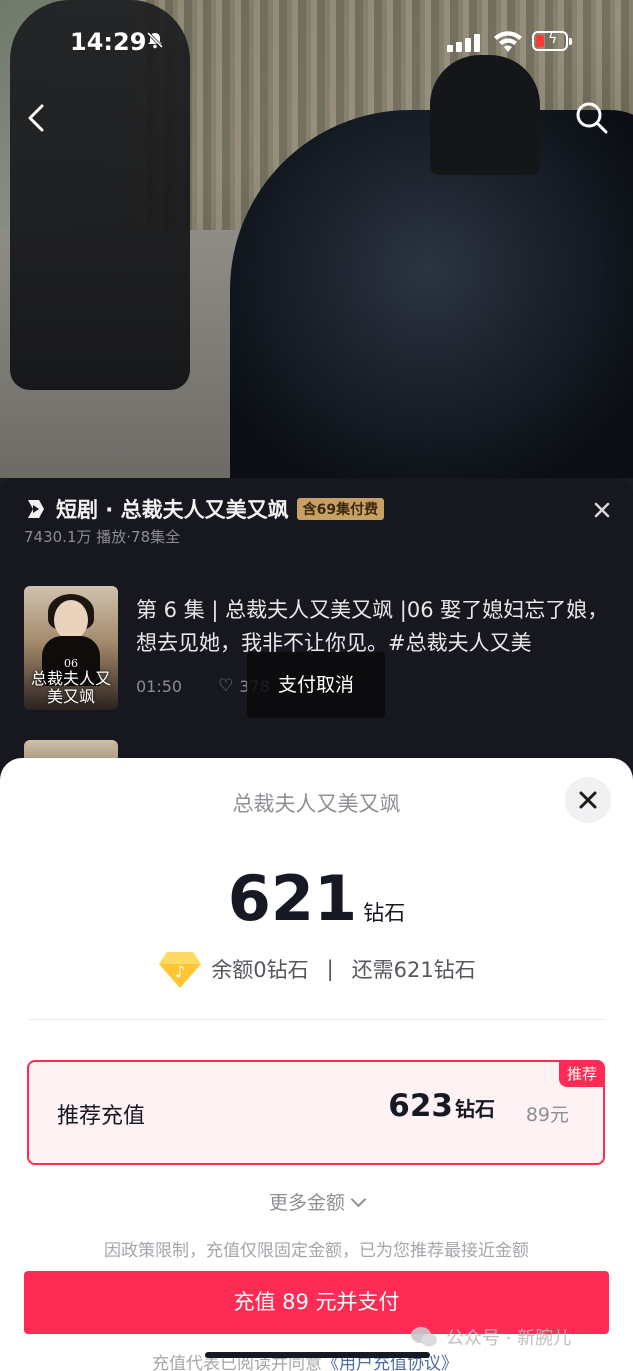  Describe the element at coordinates (226, 686) in the screenshot. I see `heart-icon: ♡` at that location.